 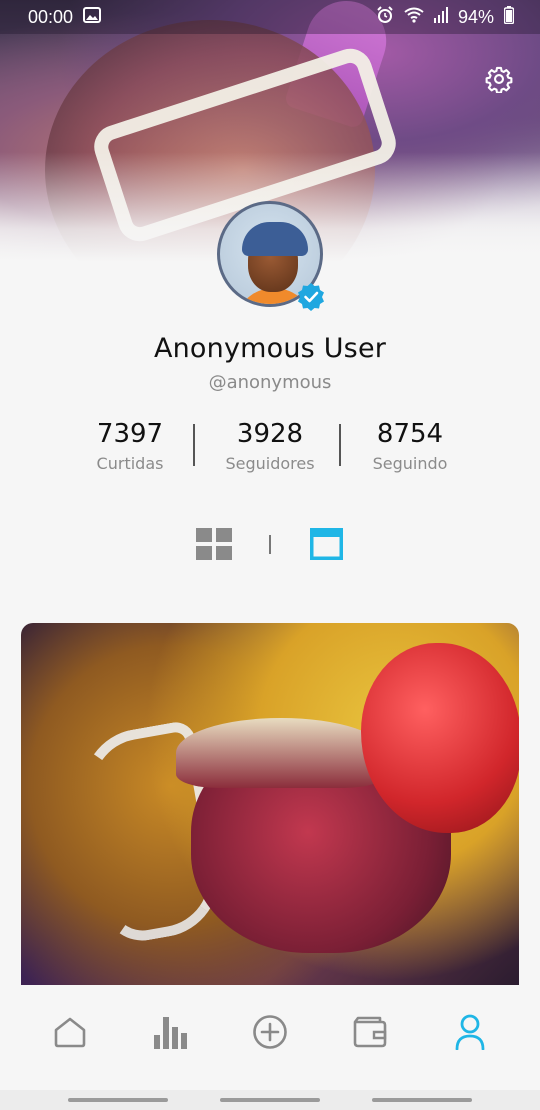 What do you see at coordinates (270, 17) in the screenshot?
I see `status-bar: 00:00 94%` at bounding box center [270, 17].